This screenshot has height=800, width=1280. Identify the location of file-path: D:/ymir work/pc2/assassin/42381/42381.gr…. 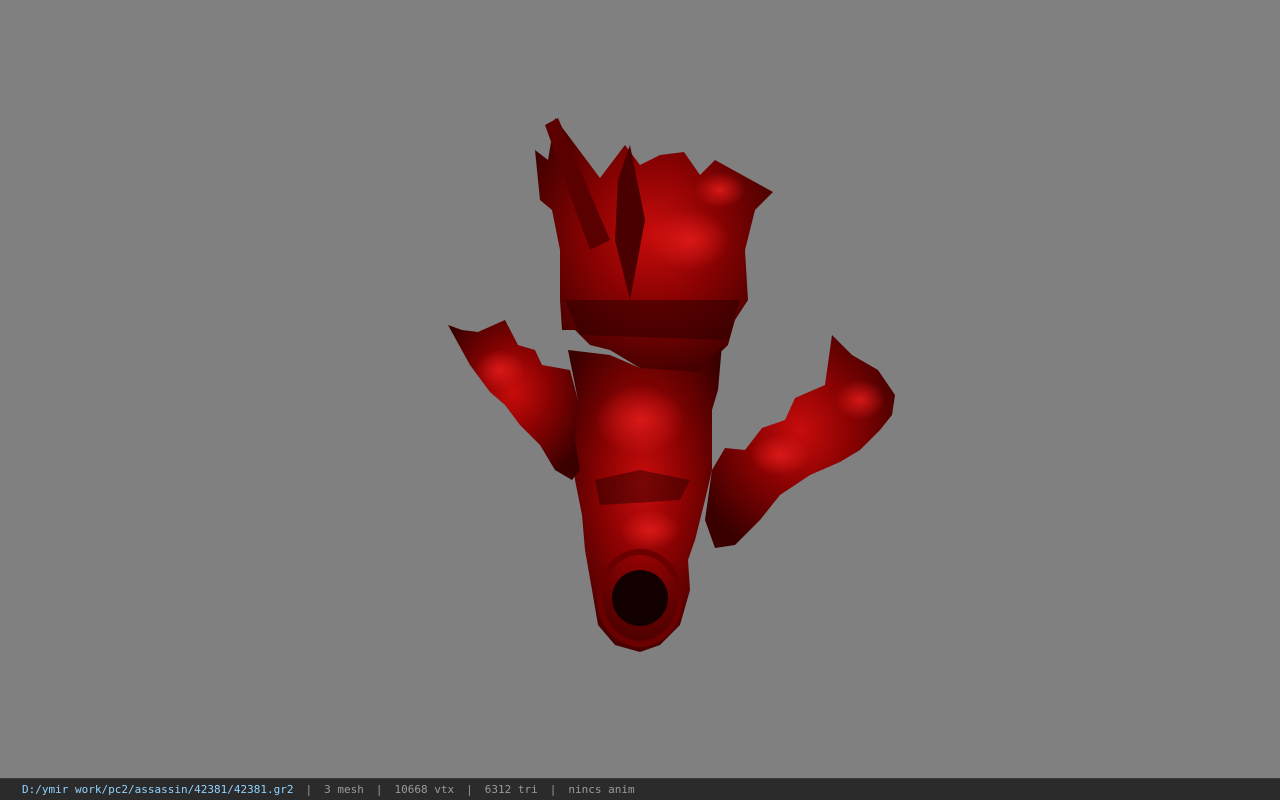
(158, 789).